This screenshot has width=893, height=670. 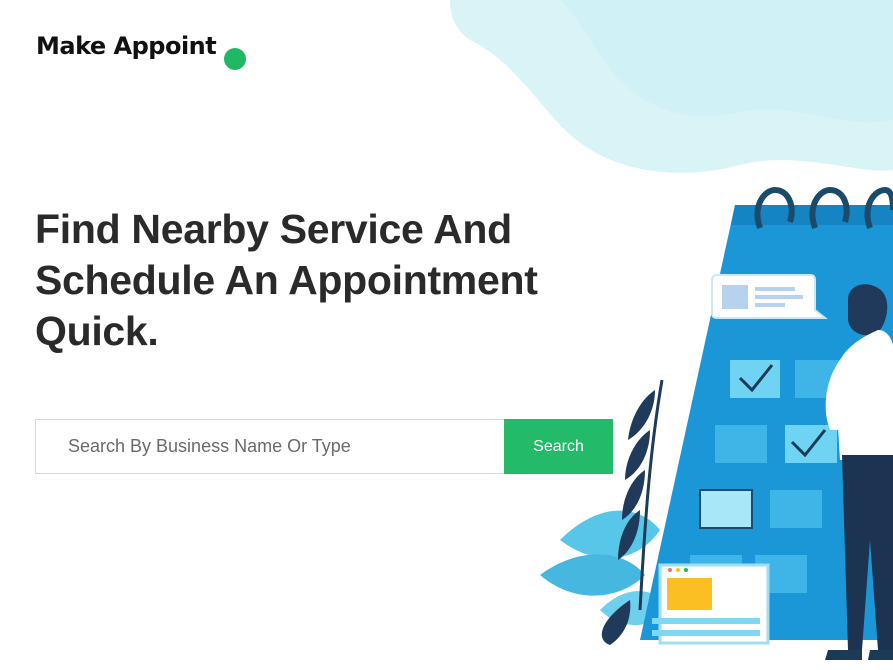 What do you see at coordinates (126, 46) in the screenshot?
I see `brand-logo: Make Appoint` at bounding box center [126, 46].